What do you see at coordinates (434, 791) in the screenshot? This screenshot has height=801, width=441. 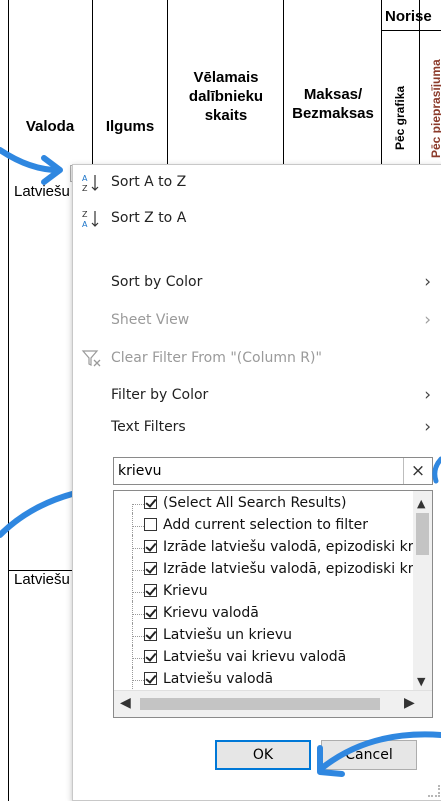 I see `resize-grip-icon` at bounding box center [434, 791].